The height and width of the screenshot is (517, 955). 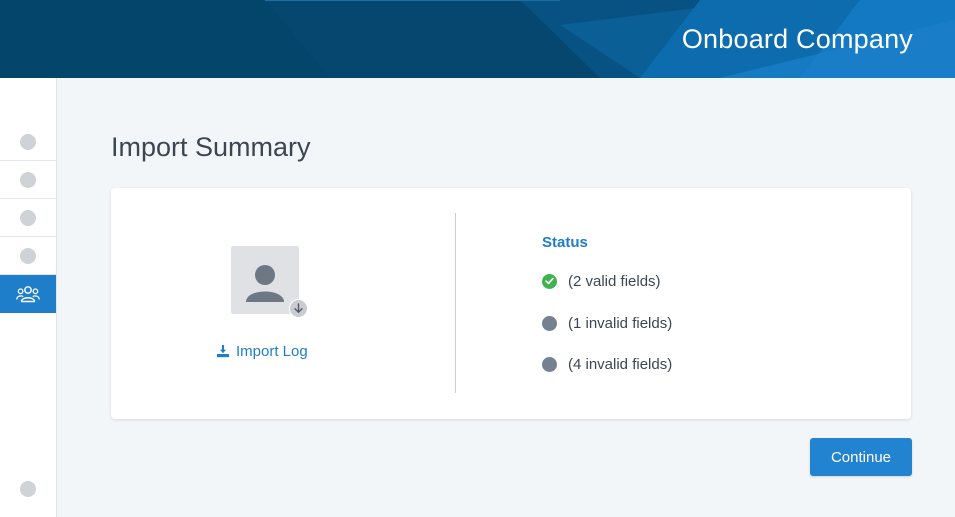 I want to click on status-item-invalid: (1 invalid fields), so click(x=607, y=323).